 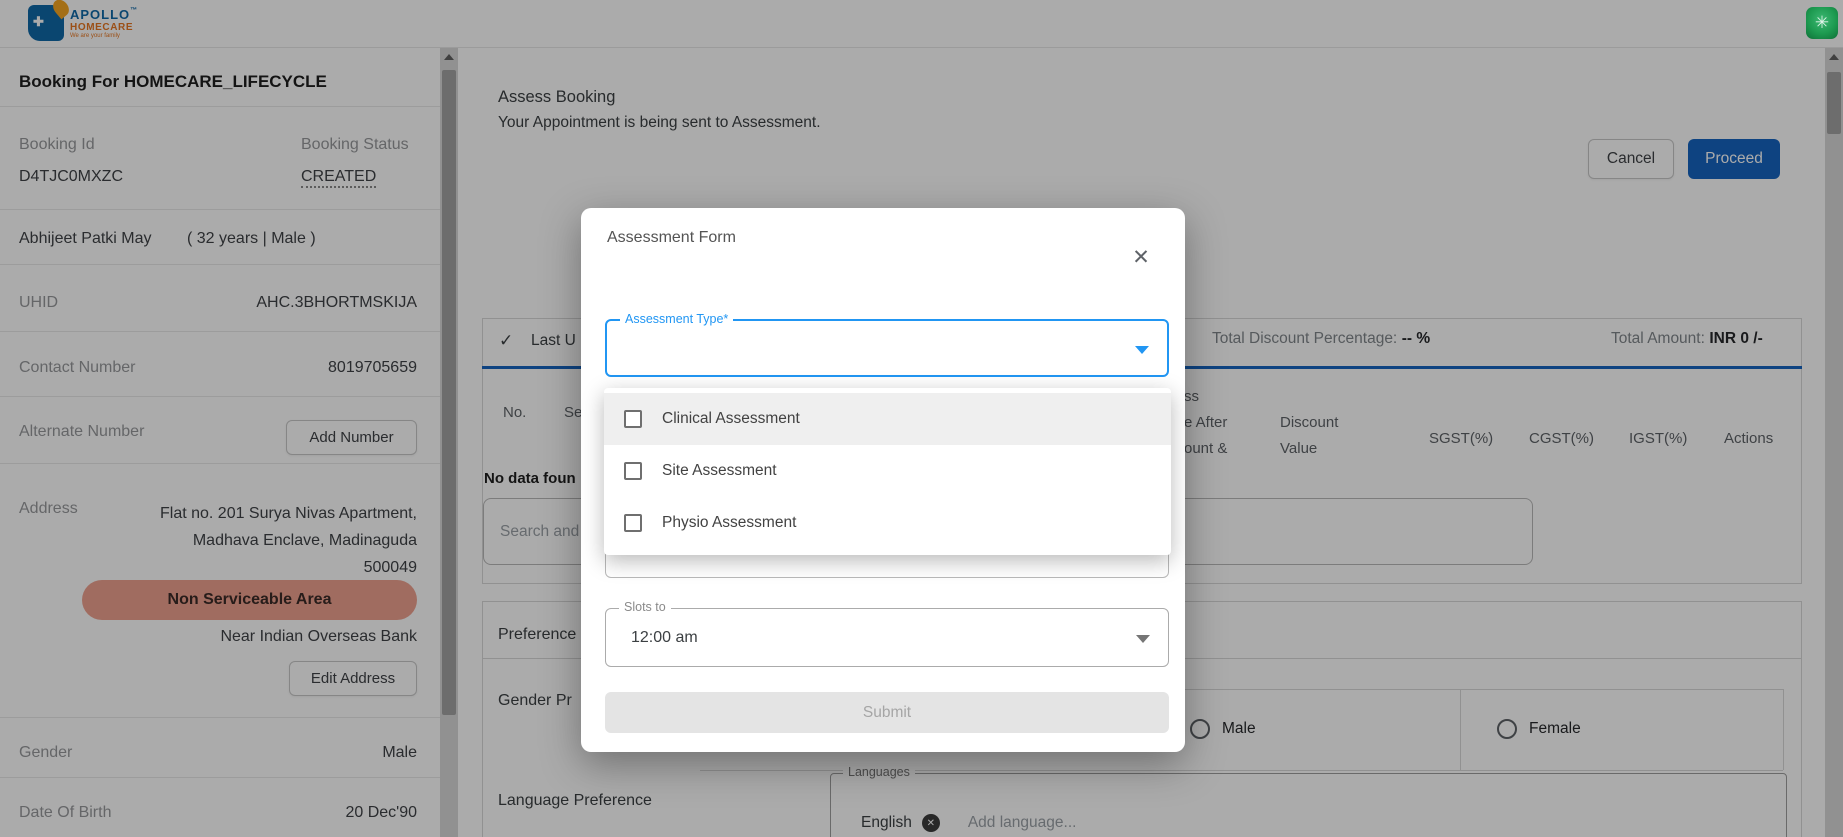 I want to click on slots-to-value: 12:00 am, so click(x=664, y=637).